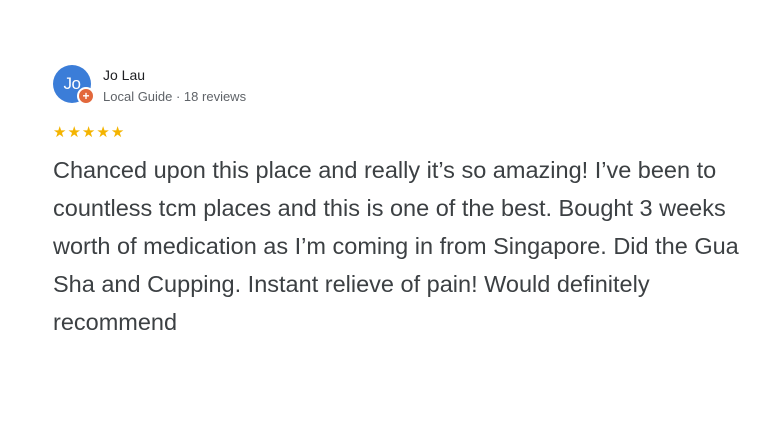 This screenshot has height=432, width=768. I want to click on reviewer-header: Jo + Jo Lau Local Guide · 18 reviews, so click(149, 85).